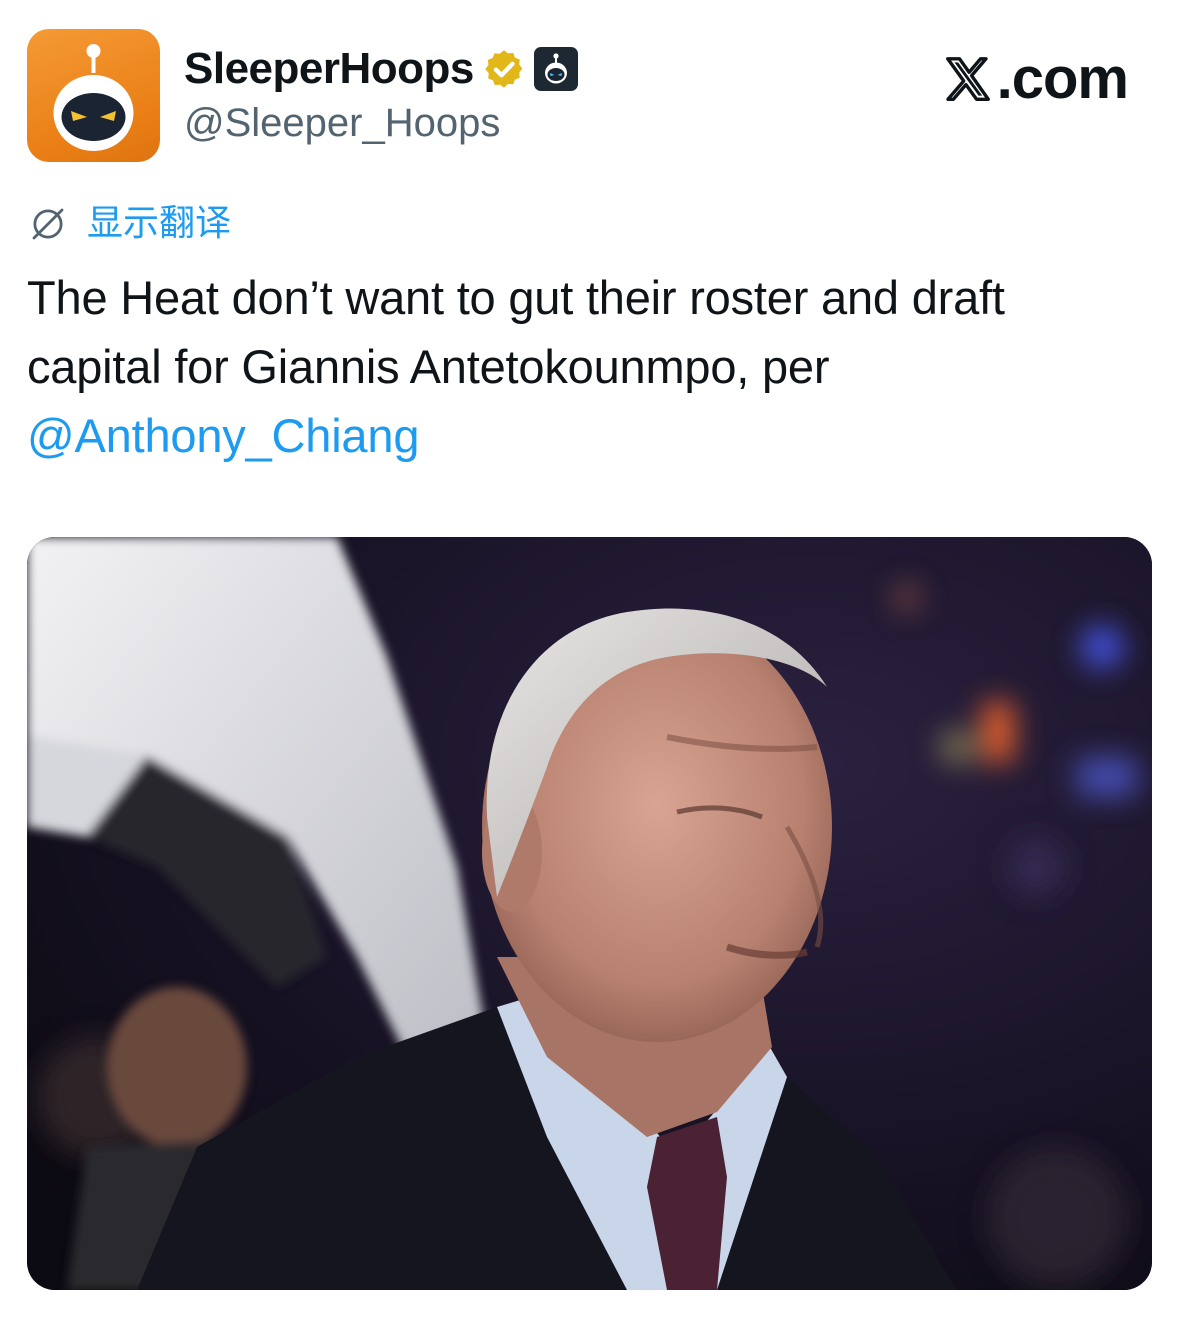  I want to click on verified-badge-icon, so click(504, 69).